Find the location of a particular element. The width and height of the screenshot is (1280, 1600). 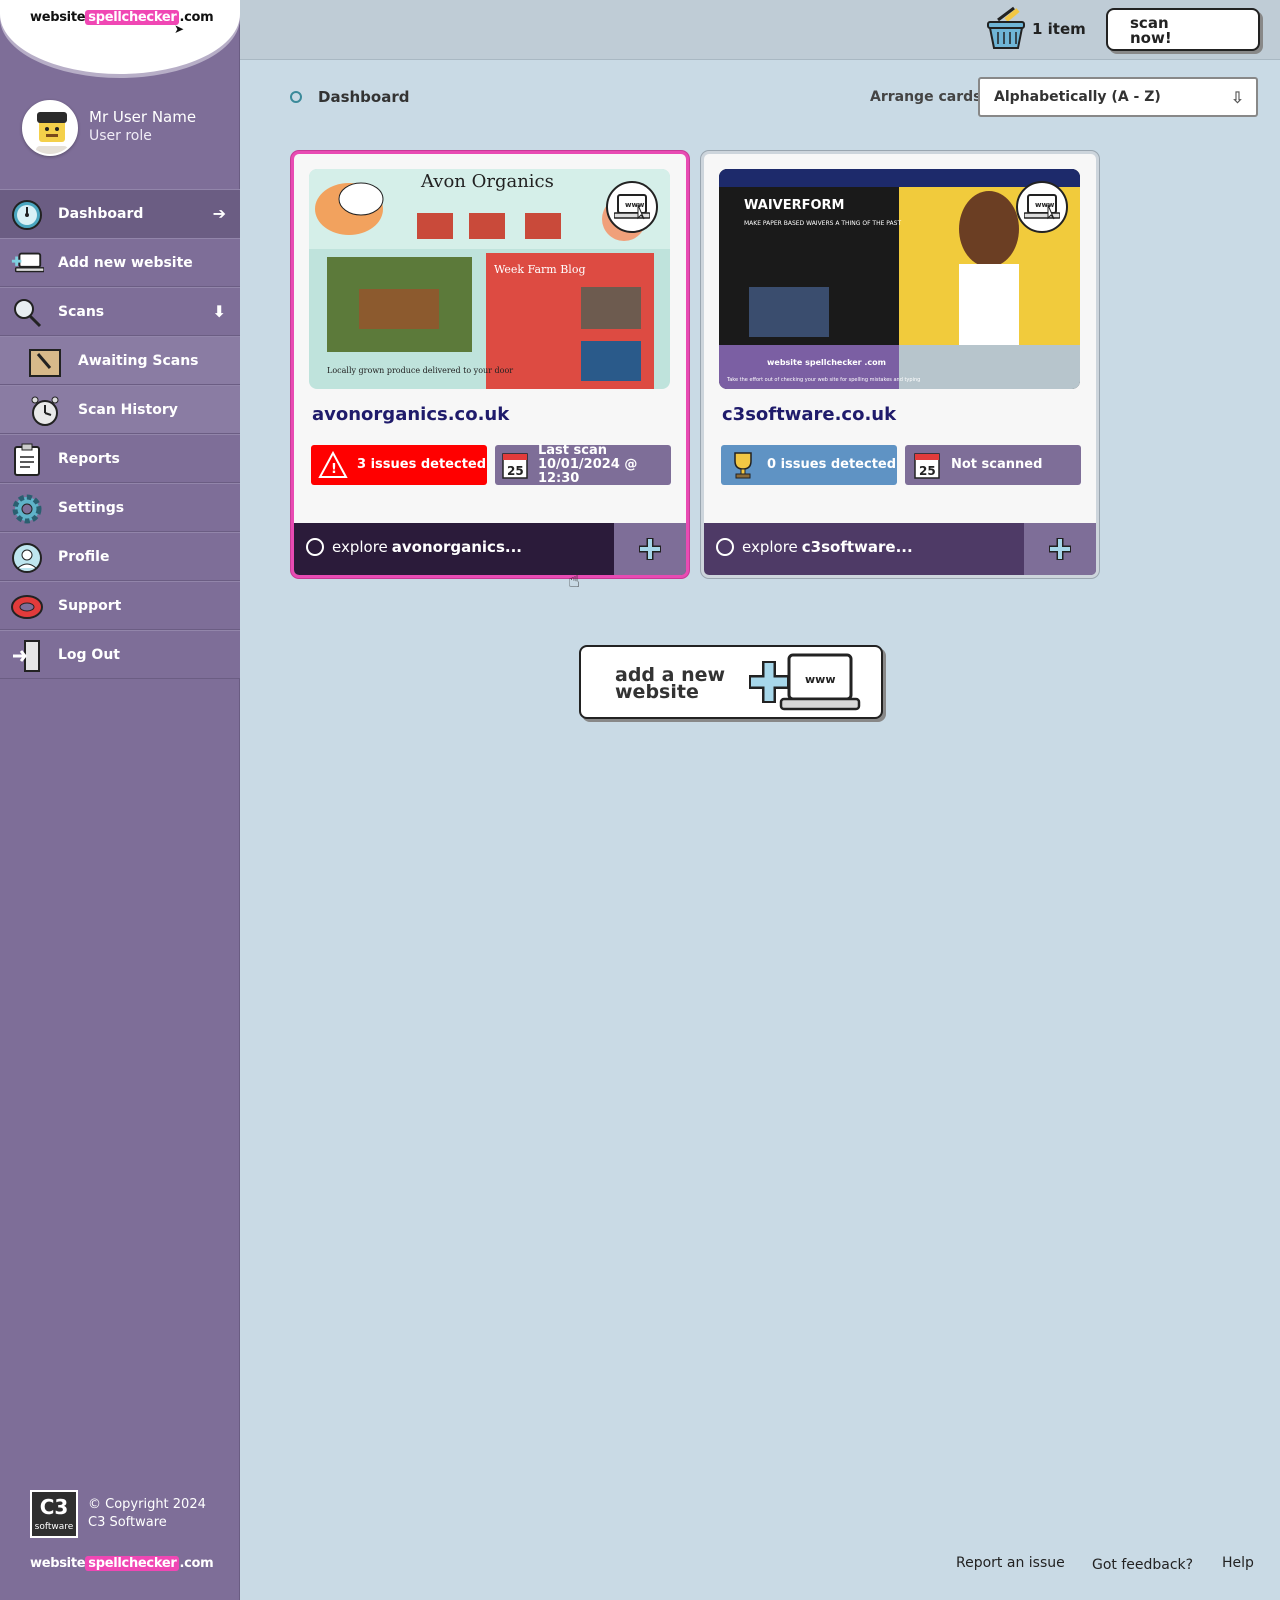

copyright-line1: © Copyright 2024 is located at coordinates (147, 1504).